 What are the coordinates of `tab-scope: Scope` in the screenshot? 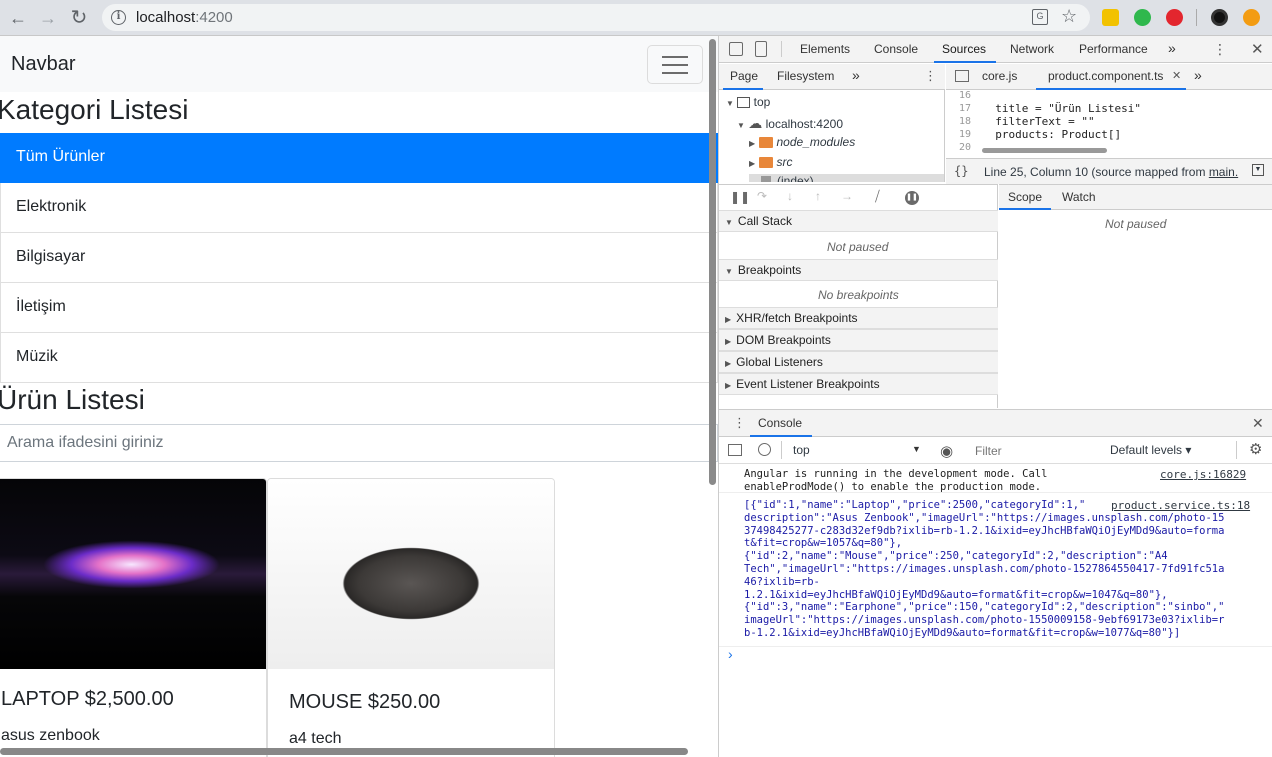 It's located at (1025, 197).